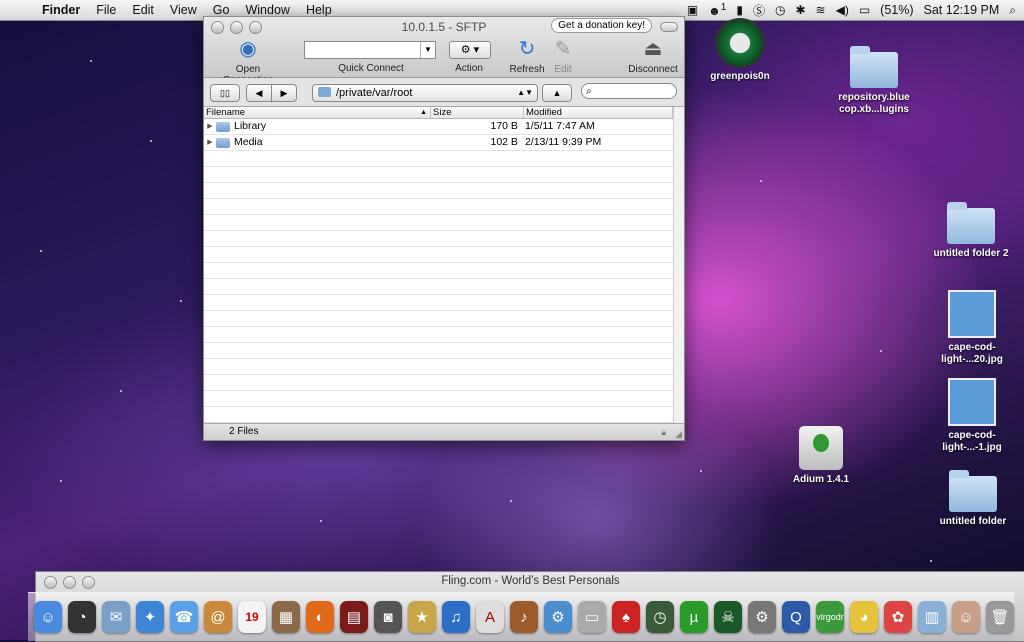  What do you see at coordinates (116, 617) in the screenshot?
I see `mail-icon: ✉` at bounding box center [116, 617].